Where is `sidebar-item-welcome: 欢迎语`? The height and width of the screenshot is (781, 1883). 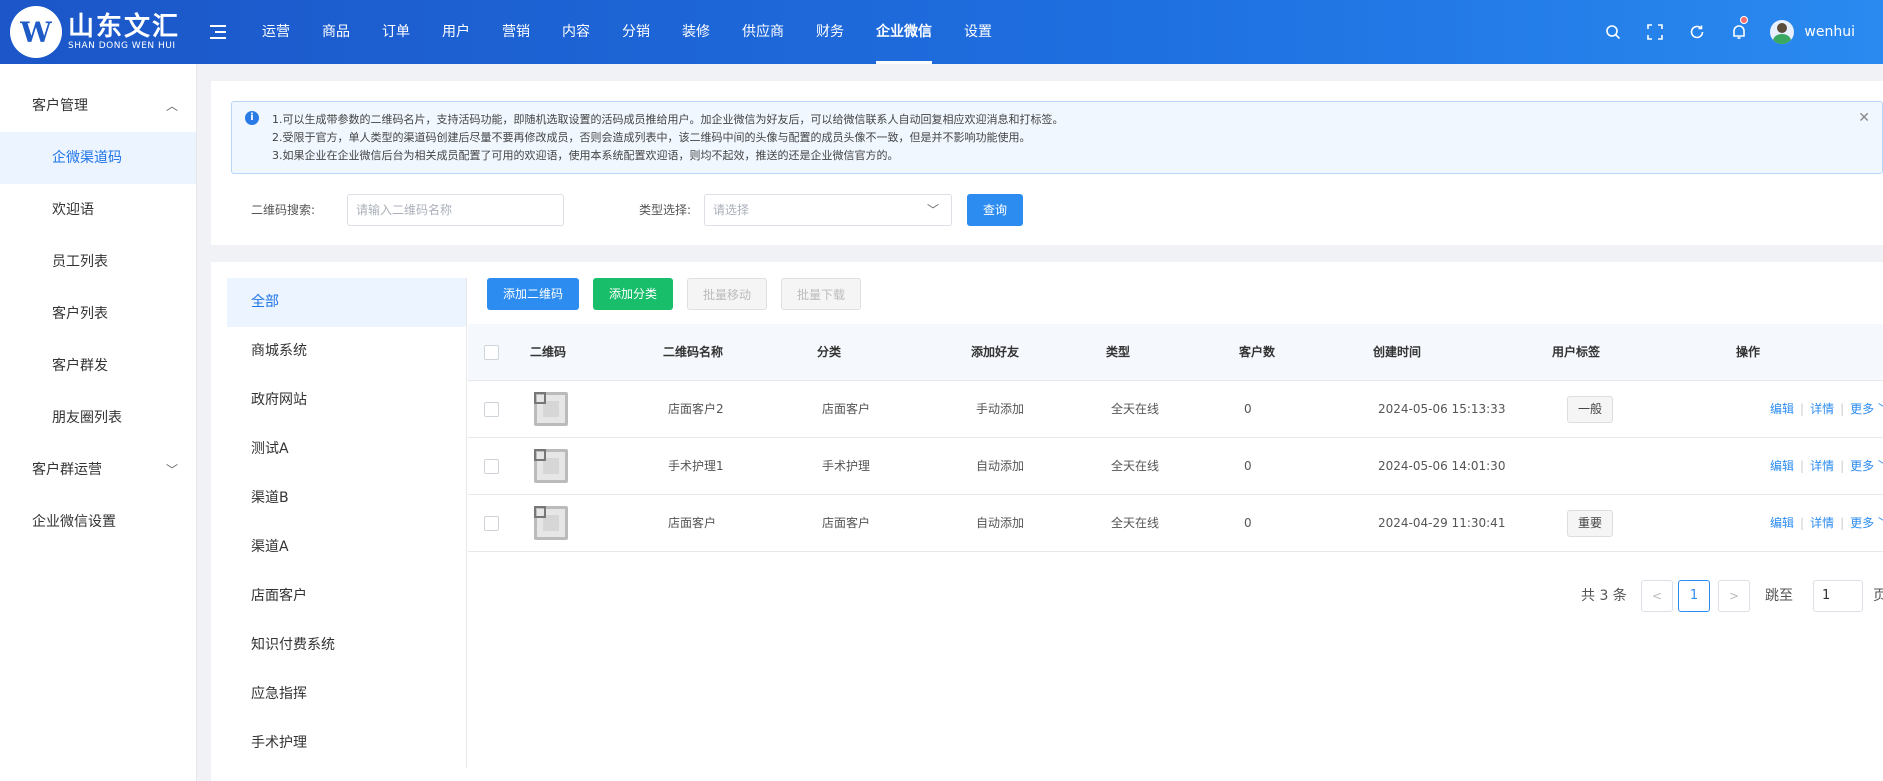
sidebar-item-welcome: 欢迎语 is located at coordinates (98, 210).